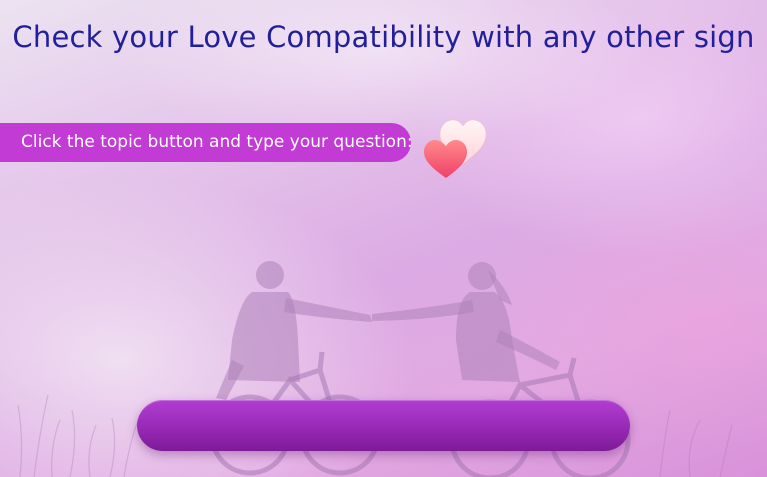  Describe the element at coordinates (383, 425) in the screenshot. I see `topic-button` at that location.